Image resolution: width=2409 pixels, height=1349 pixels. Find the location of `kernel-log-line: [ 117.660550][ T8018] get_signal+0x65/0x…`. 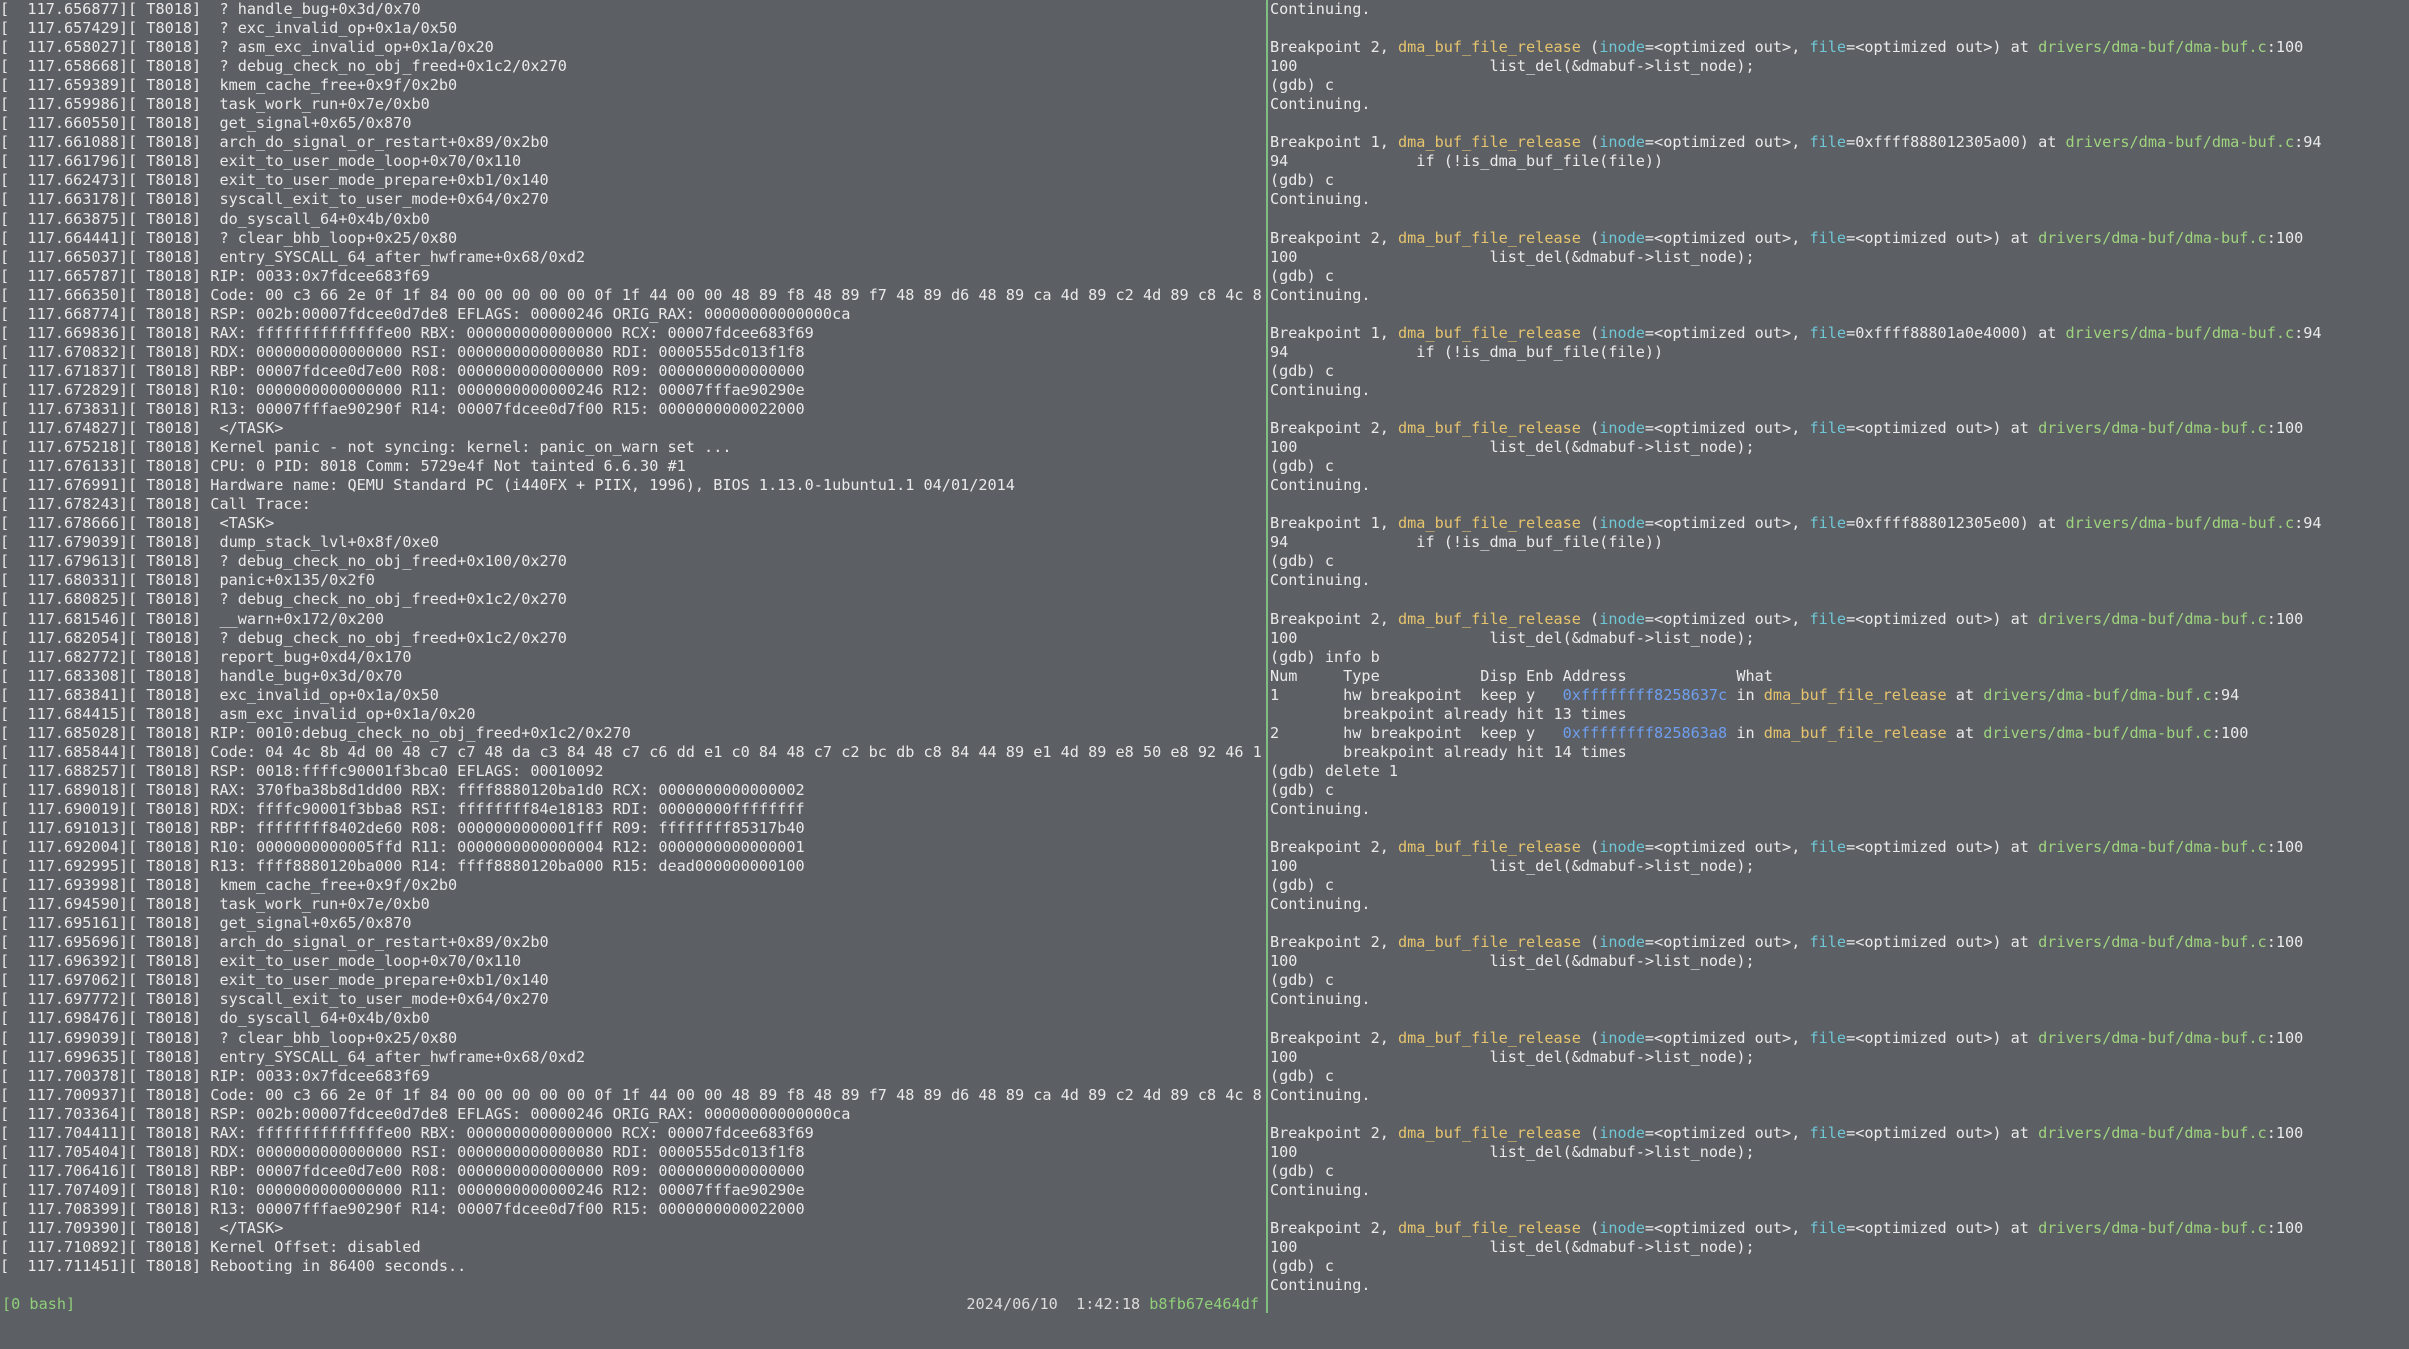

kernel-log-line: [ 117.660550][ T8018] get_signal+0x65/0x… is located at coordinates (206, 123).